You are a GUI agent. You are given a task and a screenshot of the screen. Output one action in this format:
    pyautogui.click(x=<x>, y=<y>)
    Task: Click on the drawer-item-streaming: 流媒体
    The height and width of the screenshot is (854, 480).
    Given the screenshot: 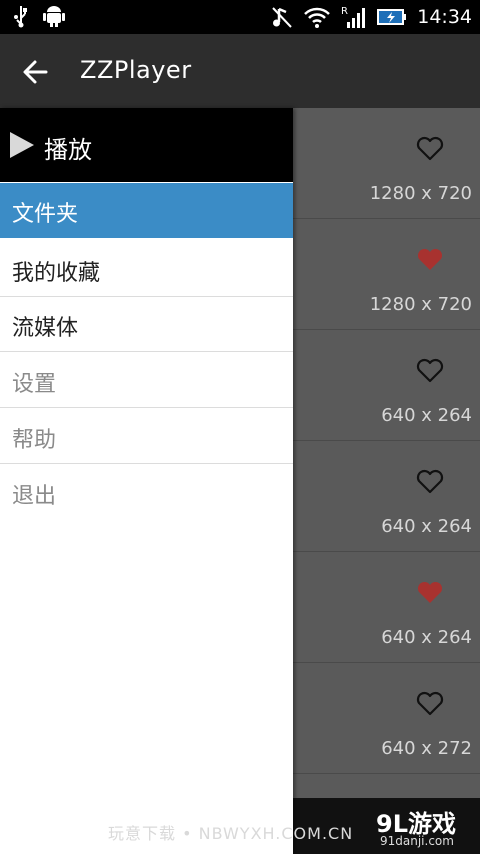 What is the action you would take?
    pyautogui.click(x=146, y=324)
    